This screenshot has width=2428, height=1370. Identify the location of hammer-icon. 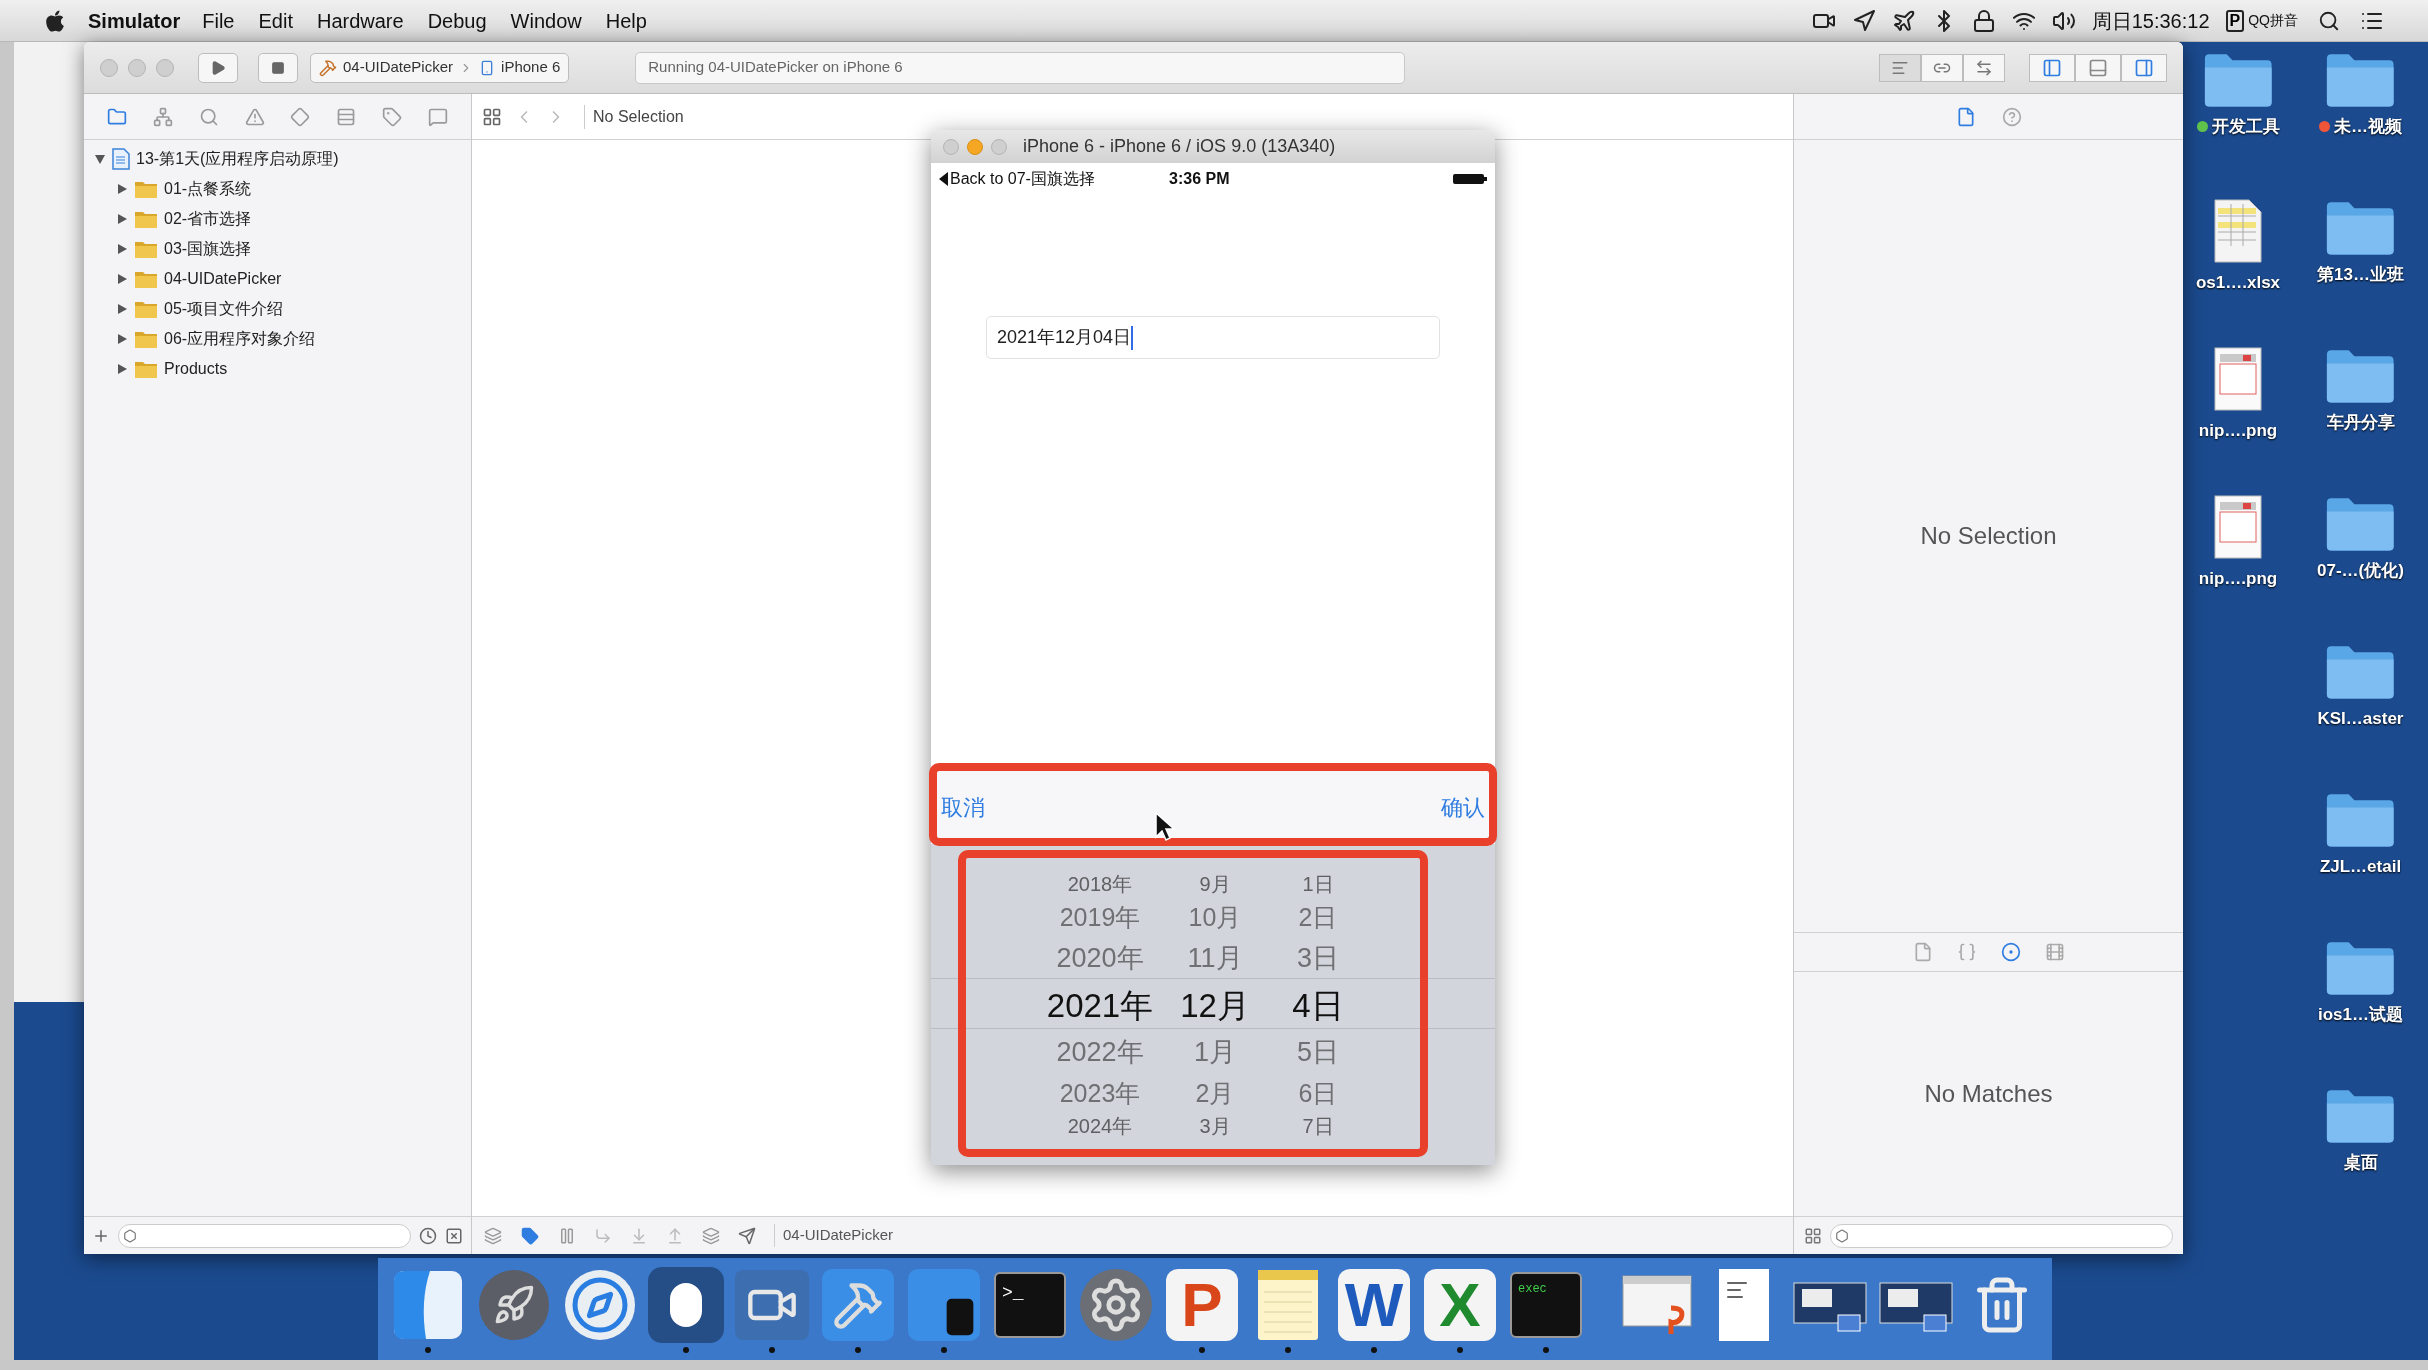
(858, 1305).